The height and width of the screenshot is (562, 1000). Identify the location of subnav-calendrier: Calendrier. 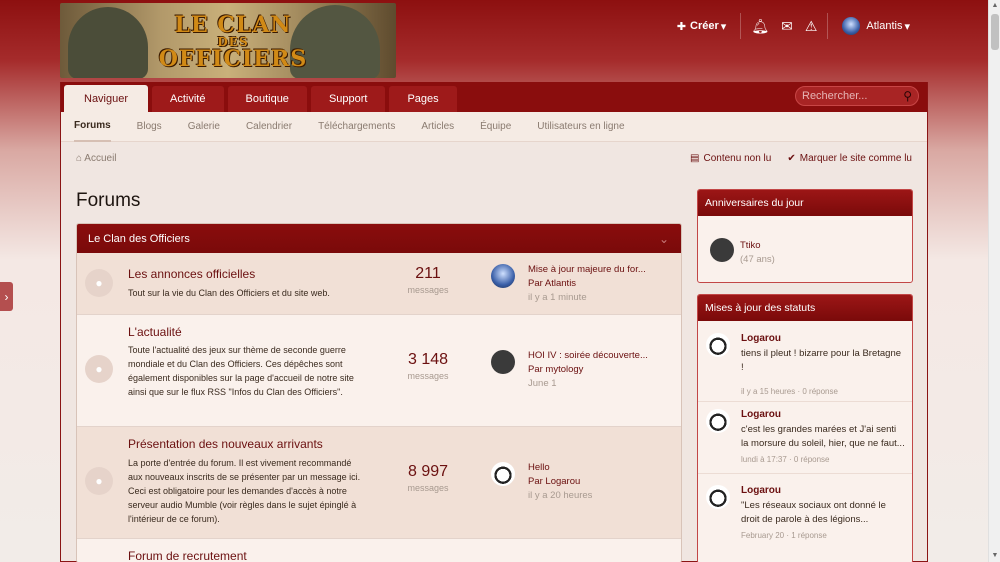
(269, 127).